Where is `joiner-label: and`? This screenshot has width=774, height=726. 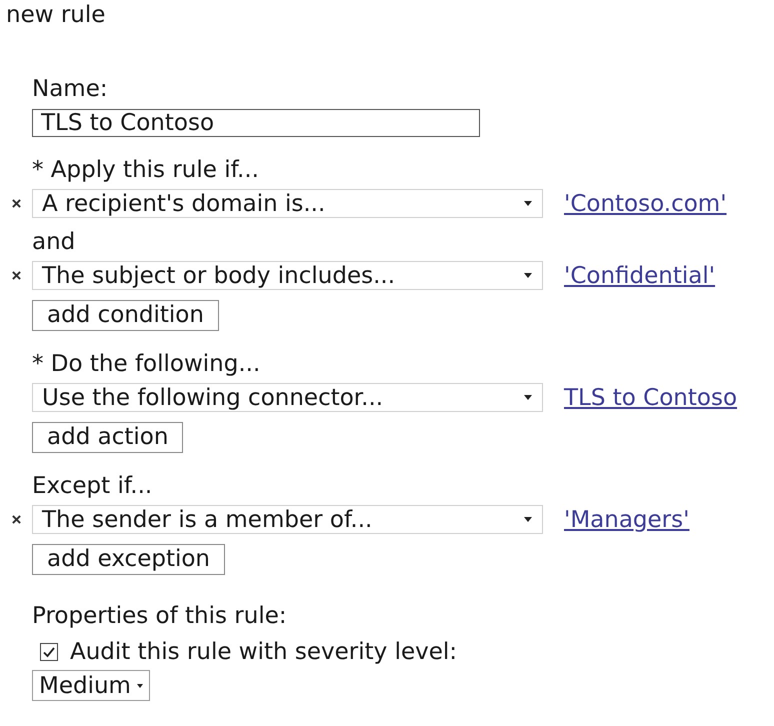
joiner-label: and is located at coordinates (54, 242).